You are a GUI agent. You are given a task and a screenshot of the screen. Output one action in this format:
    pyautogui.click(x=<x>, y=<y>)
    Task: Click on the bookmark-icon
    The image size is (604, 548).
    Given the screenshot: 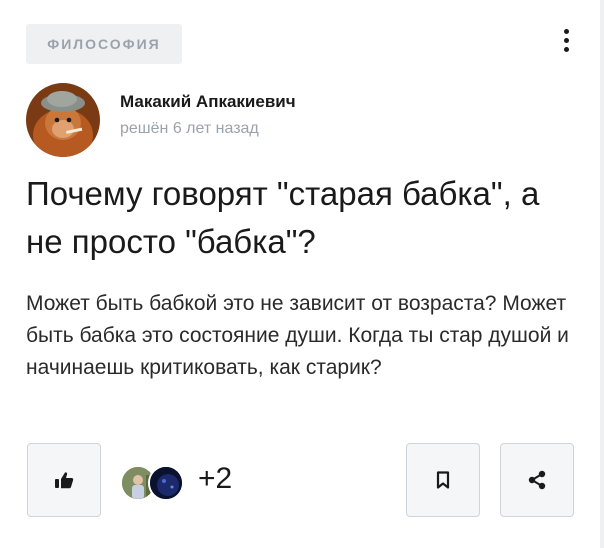 What is the action you would take?
    pyautogui.click(x=443, y=480)
    